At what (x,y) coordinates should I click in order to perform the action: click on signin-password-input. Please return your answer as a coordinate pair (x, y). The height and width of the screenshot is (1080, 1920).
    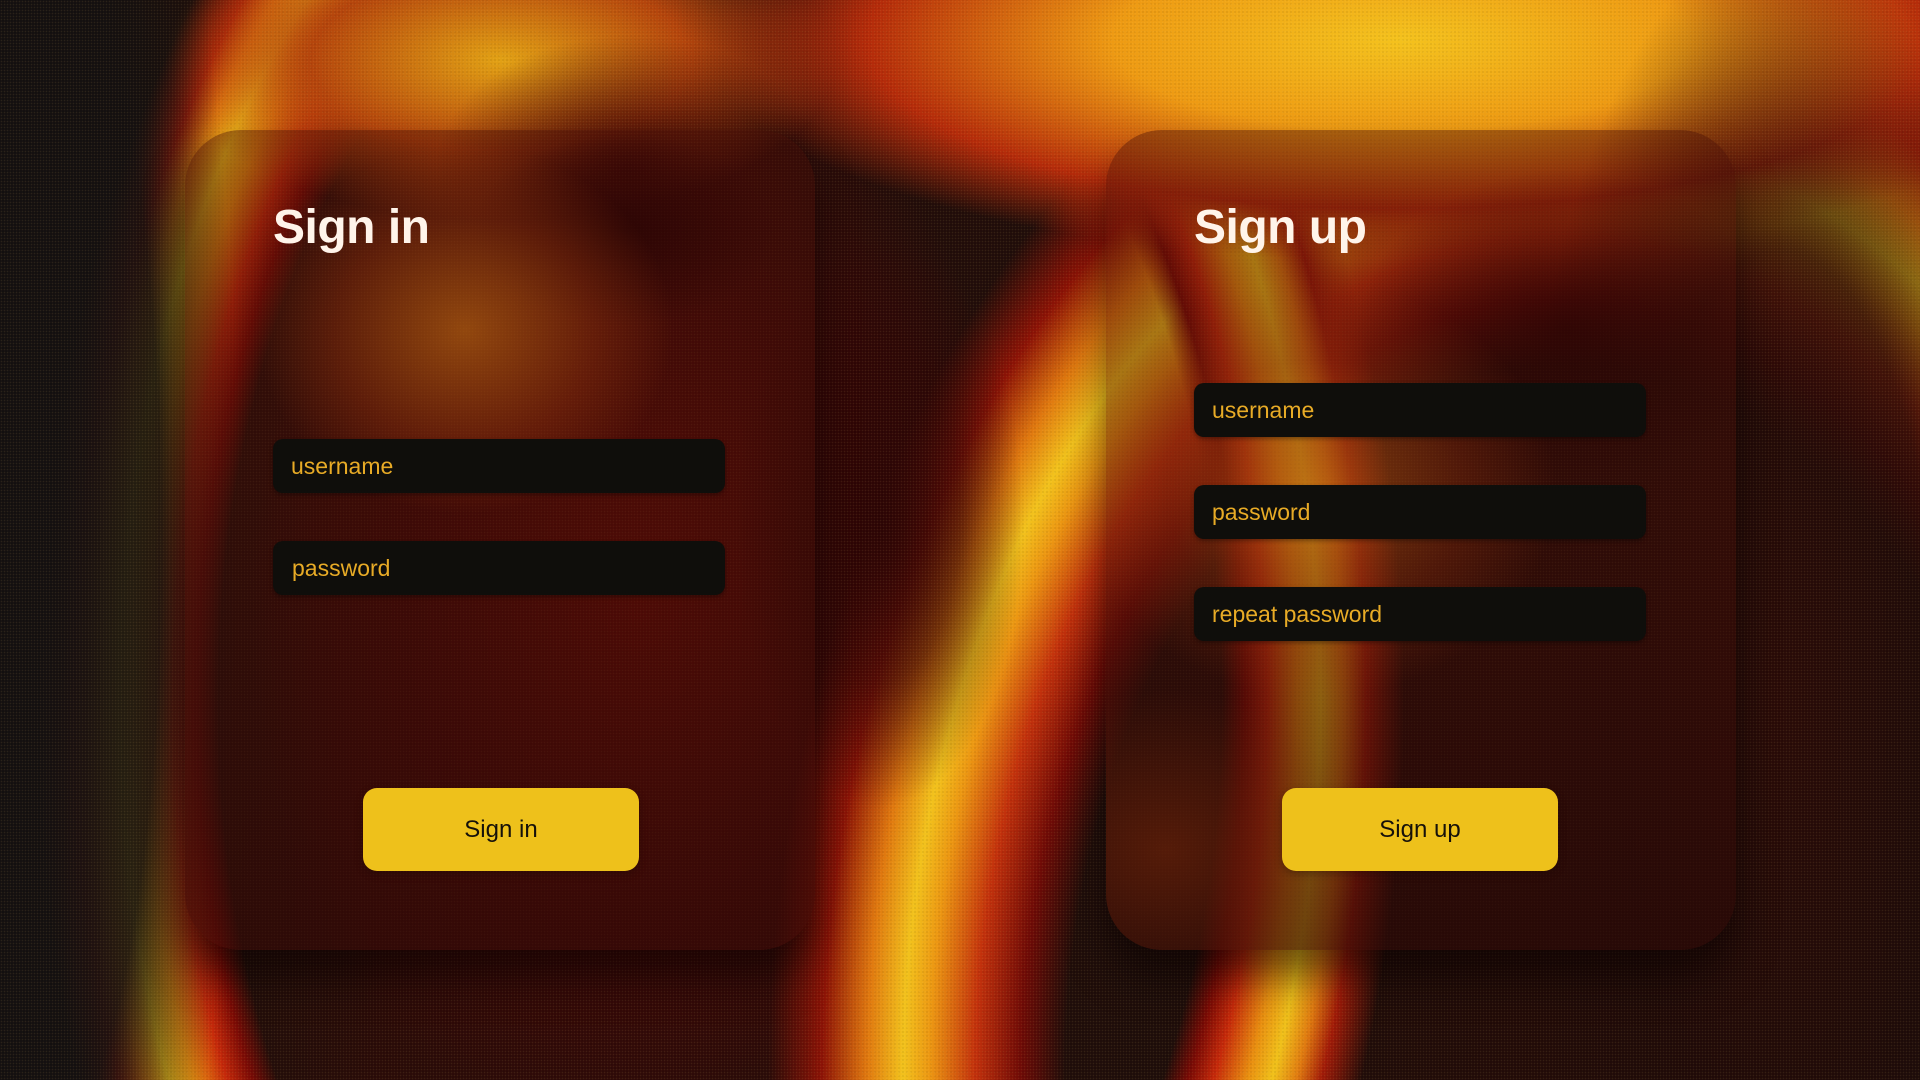
    Looking at the image, I should click on (499, 568).